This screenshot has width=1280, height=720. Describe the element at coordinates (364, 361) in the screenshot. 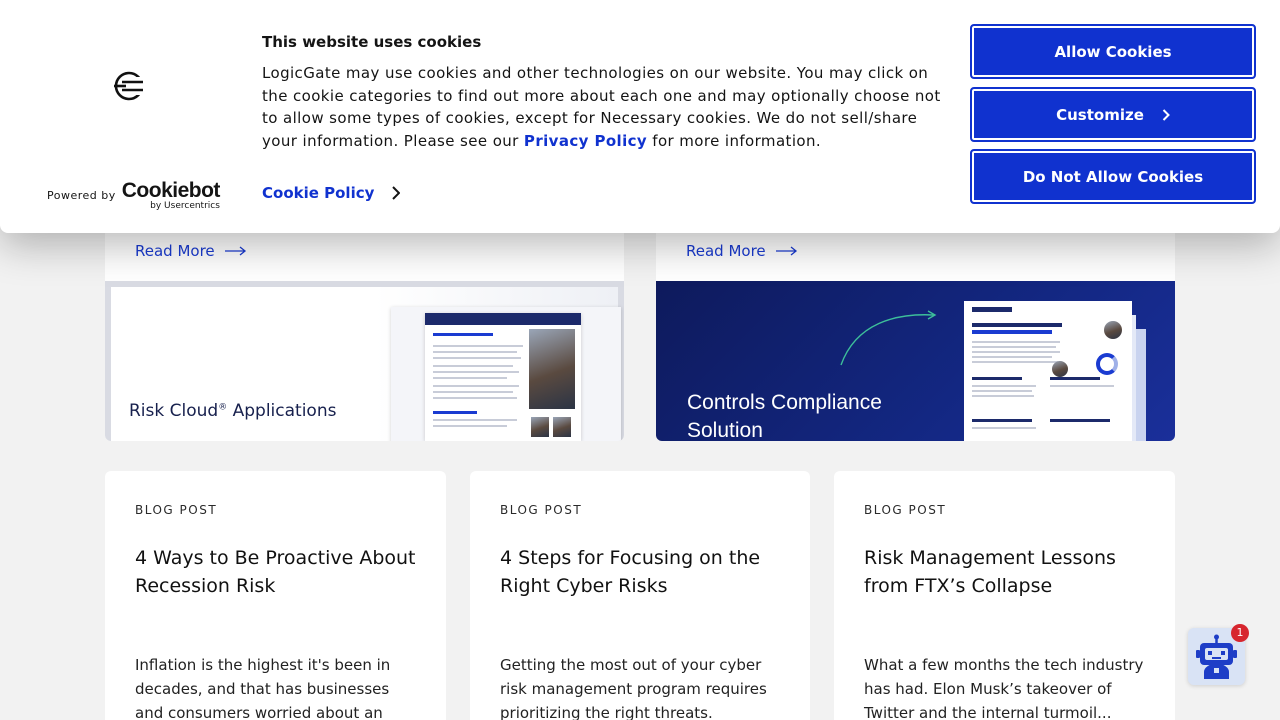

I see `risk-cloud-thumbnail: Risk Cloud® Applications` at that location.